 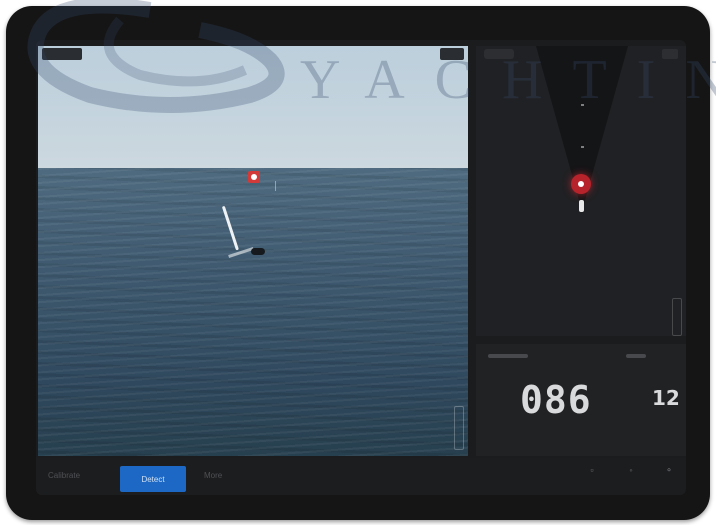 I want to click on radar-target-icon, so click(x=581, y=184).